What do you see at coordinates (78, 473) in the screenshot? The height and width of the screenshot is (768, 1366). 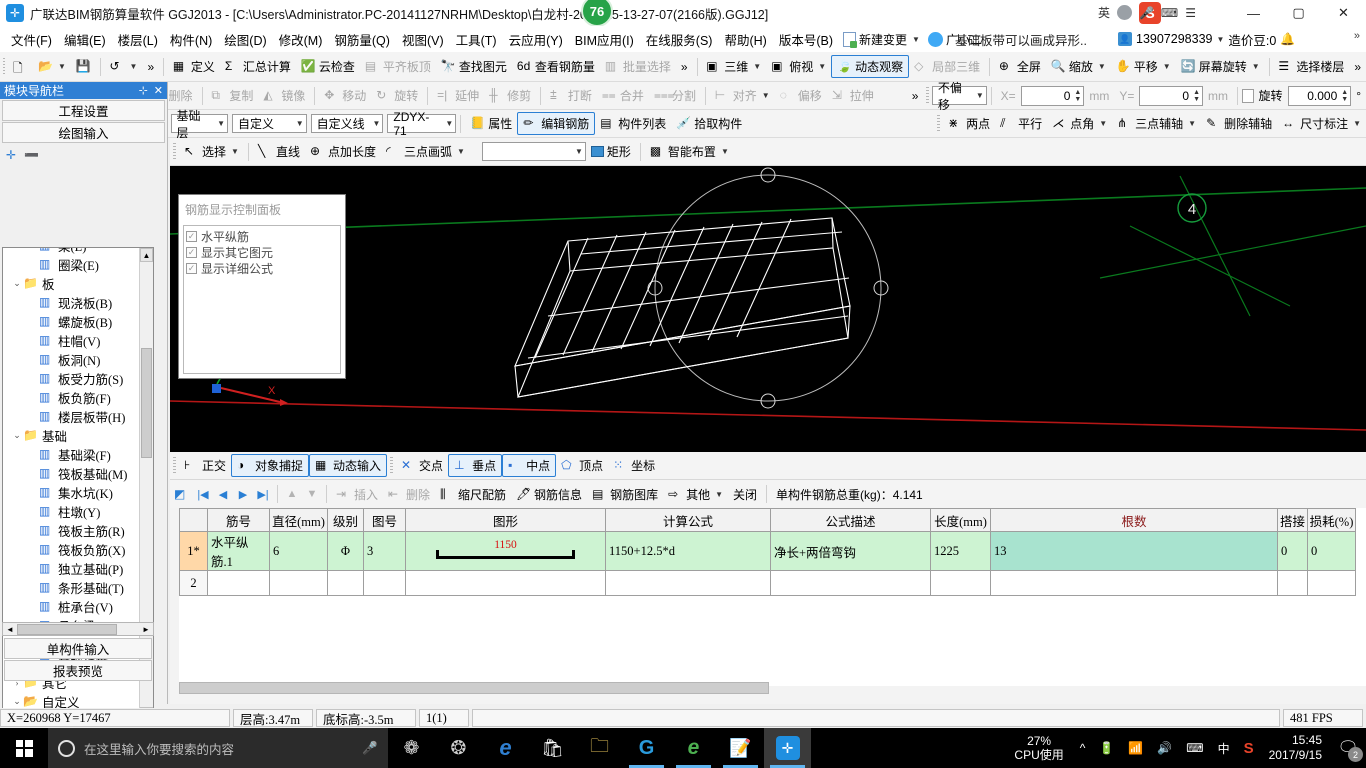 I see `tree-item-12: ▥ 筏板基础(M)` at bounding box center [78, 473].